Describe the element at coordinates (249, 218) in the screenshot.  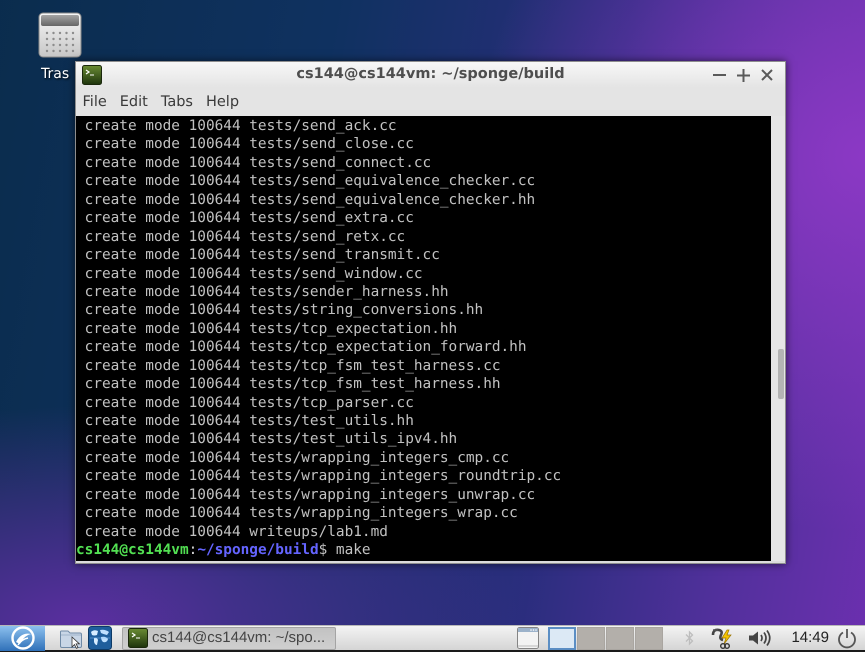
I see `terminal-line: create mode 100644 tests/send_extra.cc` at that location.